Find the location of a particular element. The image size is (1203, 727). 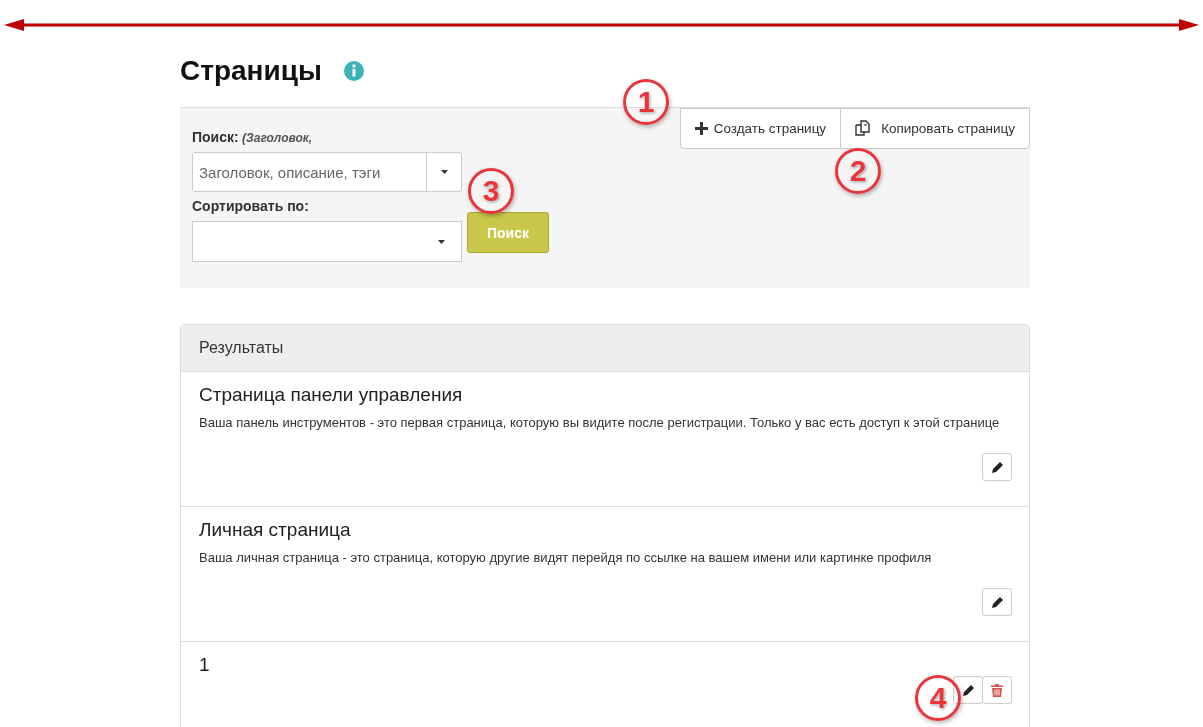

page-title-link: Страница панели управления is located at coordinates (605, 395).